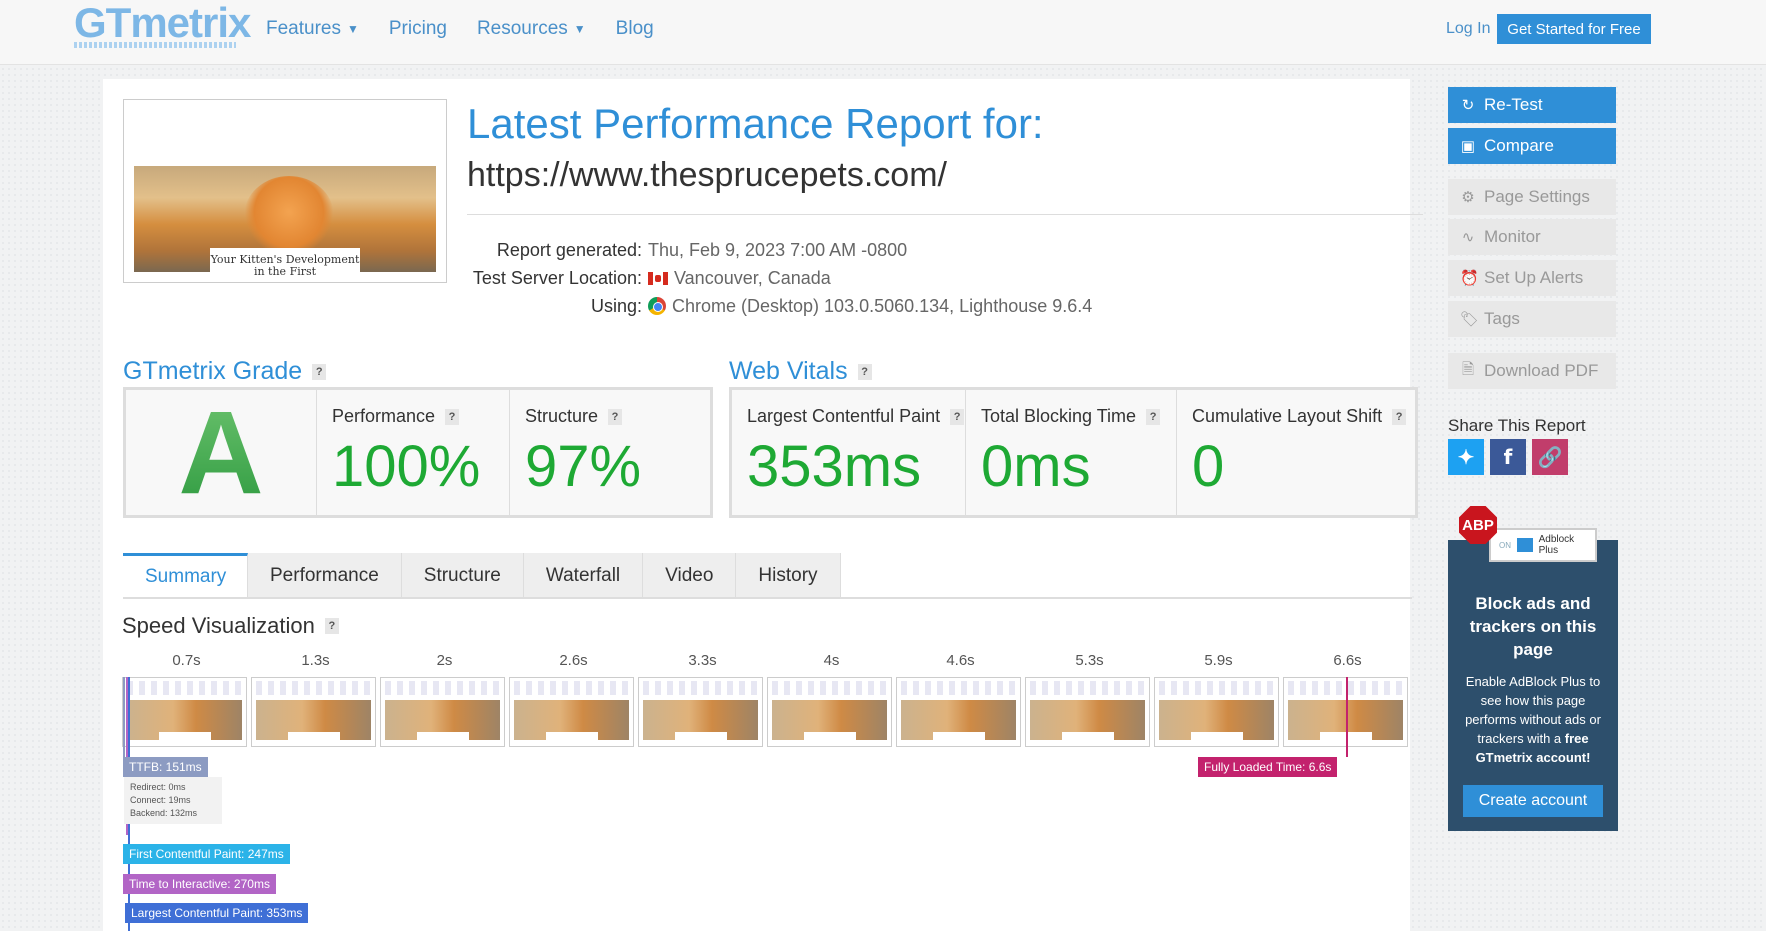 The image size is (1766, 931). Describe the element at coordinates (1532, 197) in the screenshot. I see `page-settings-button: ⚙ Page Settings` at that location.